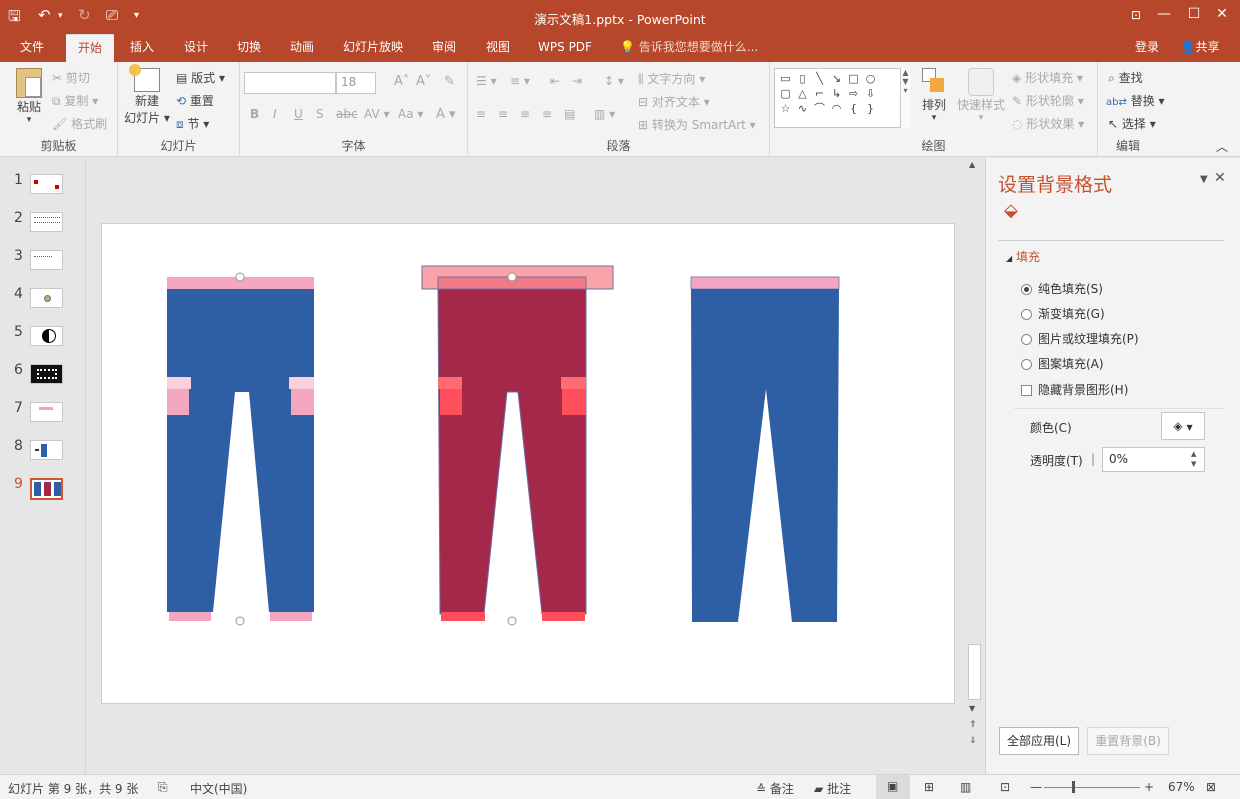 The image size is (1240, 799). I want to click on pants-blue-right, so click(765, 449).